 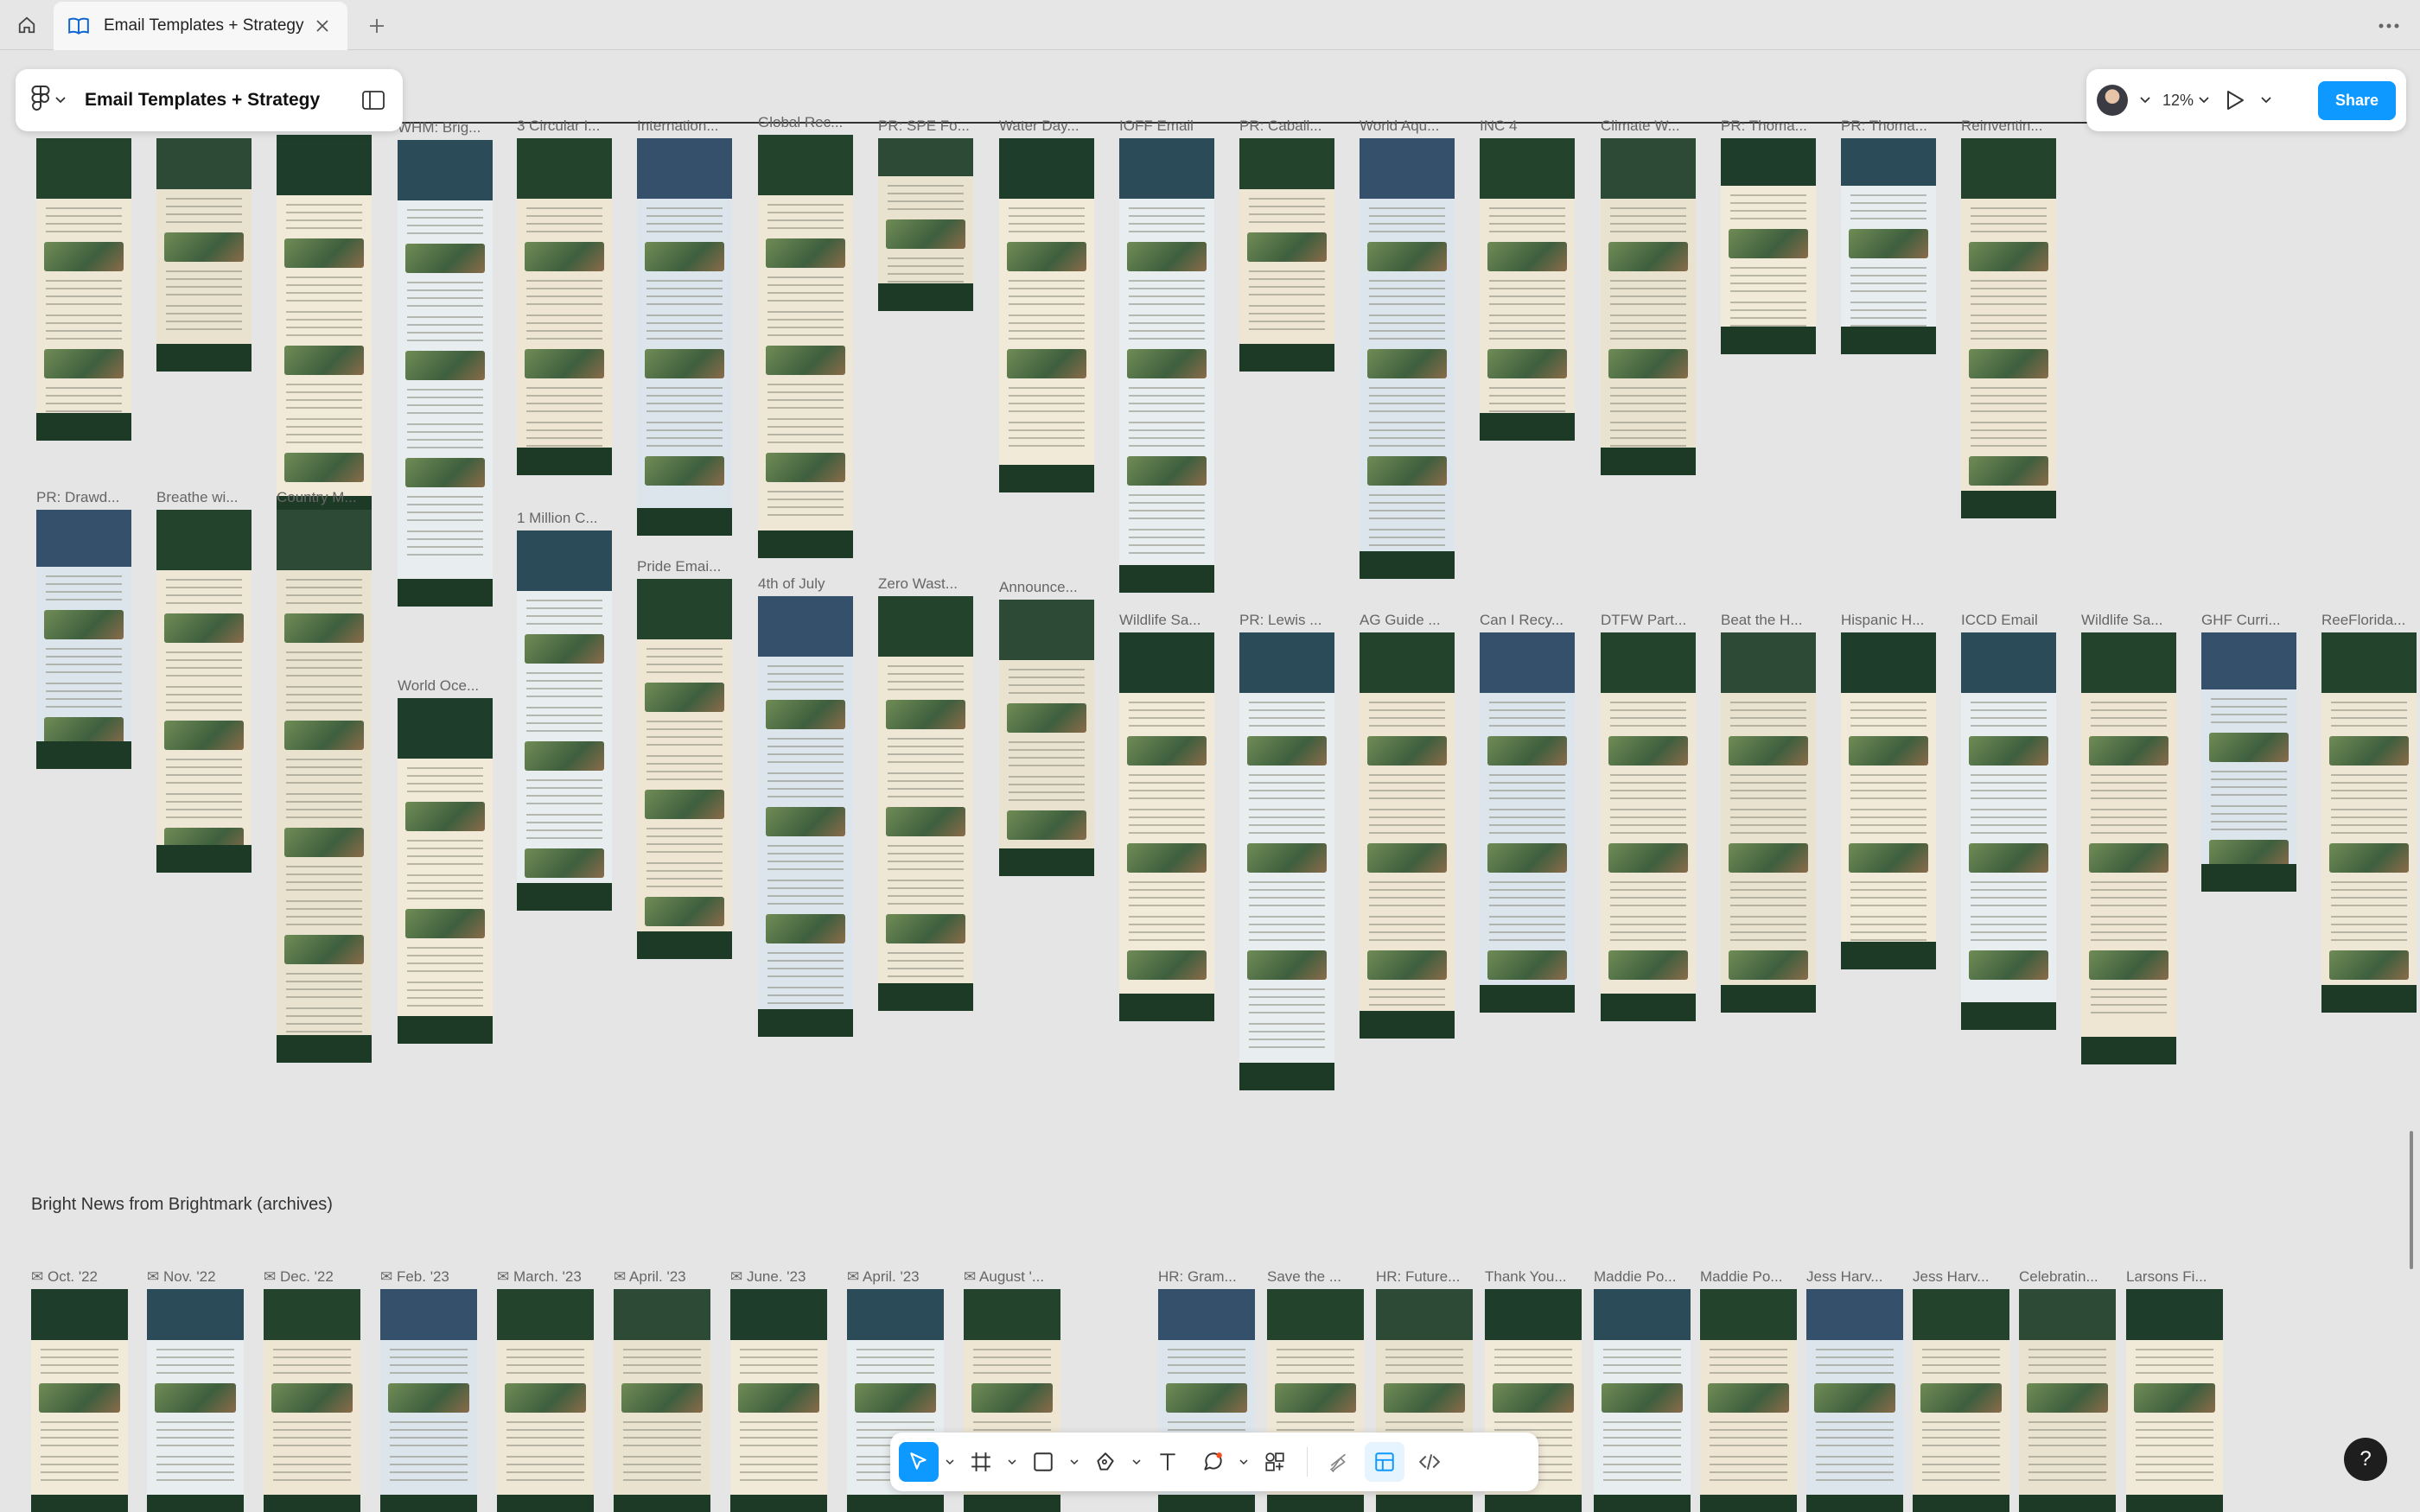 I want to click on frame-label: ✉ March. '23, so click(x=556, y=1277).